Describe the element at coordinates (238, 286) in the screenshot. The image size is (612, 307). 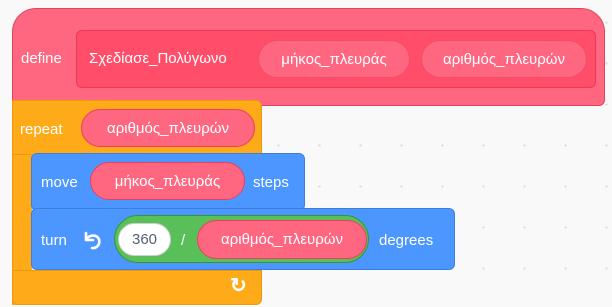
I see `loop-arrow-icon: ↻` at that location.